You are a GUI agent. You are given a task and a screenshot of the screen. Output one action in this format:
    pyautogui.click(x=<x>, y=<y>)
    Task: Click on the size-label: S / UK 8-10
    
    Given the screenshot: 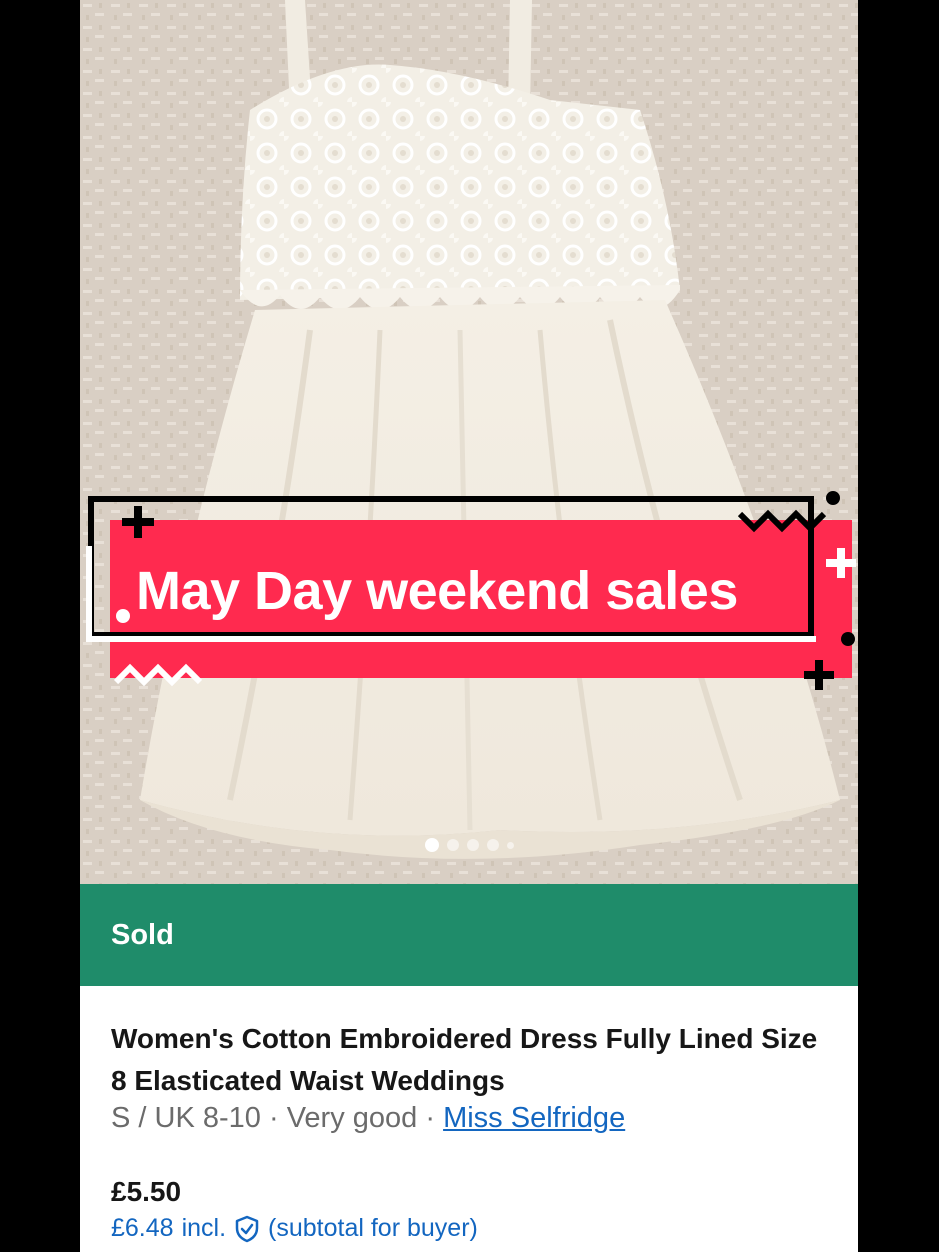 What is the action you would take?
    pyautogui.click(x=186, y=1118)
    